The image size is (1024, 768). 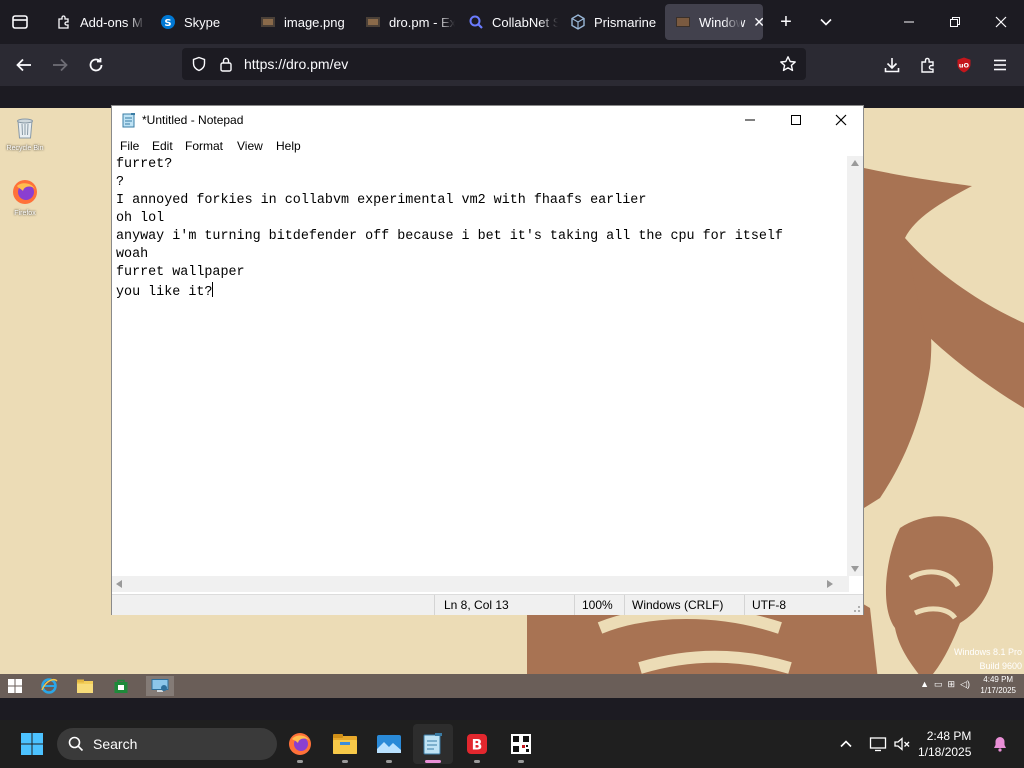 I want to click on tab-skype: S Skype, so click(x=200, y=22).